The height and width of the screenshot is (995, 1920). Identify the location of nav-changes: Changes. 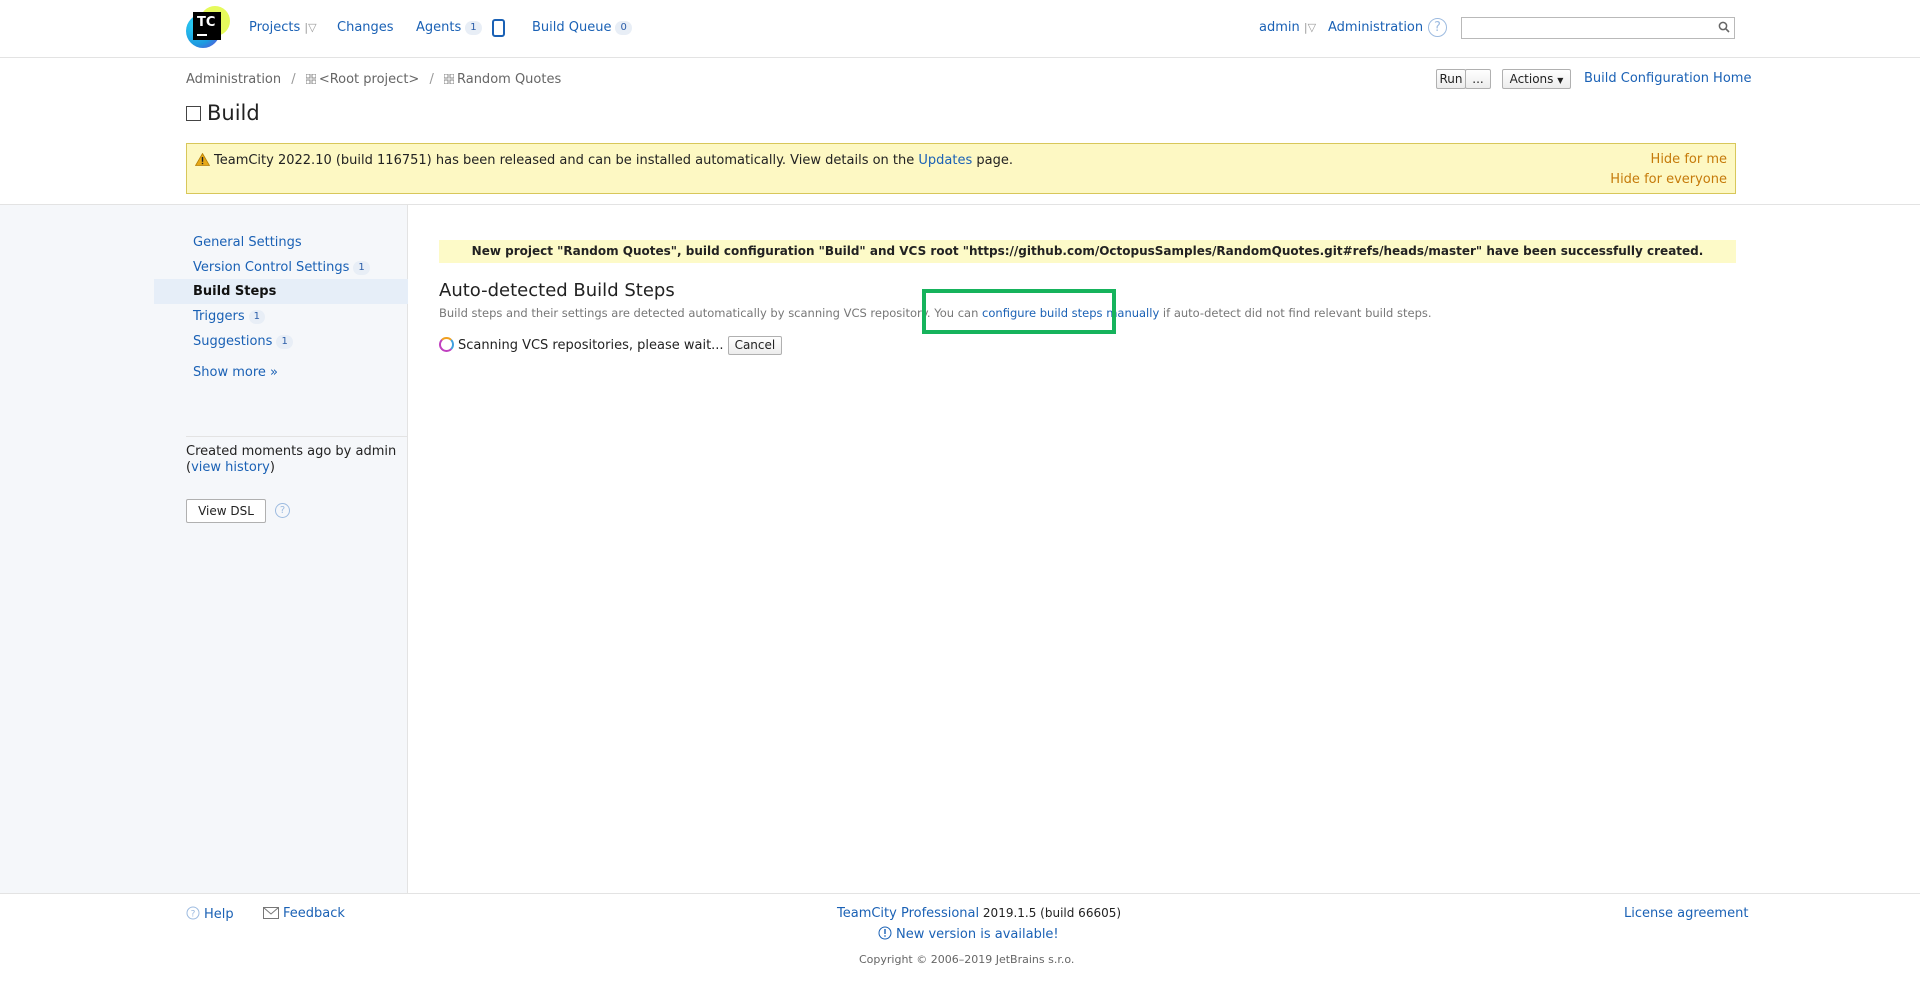
(365, 27).